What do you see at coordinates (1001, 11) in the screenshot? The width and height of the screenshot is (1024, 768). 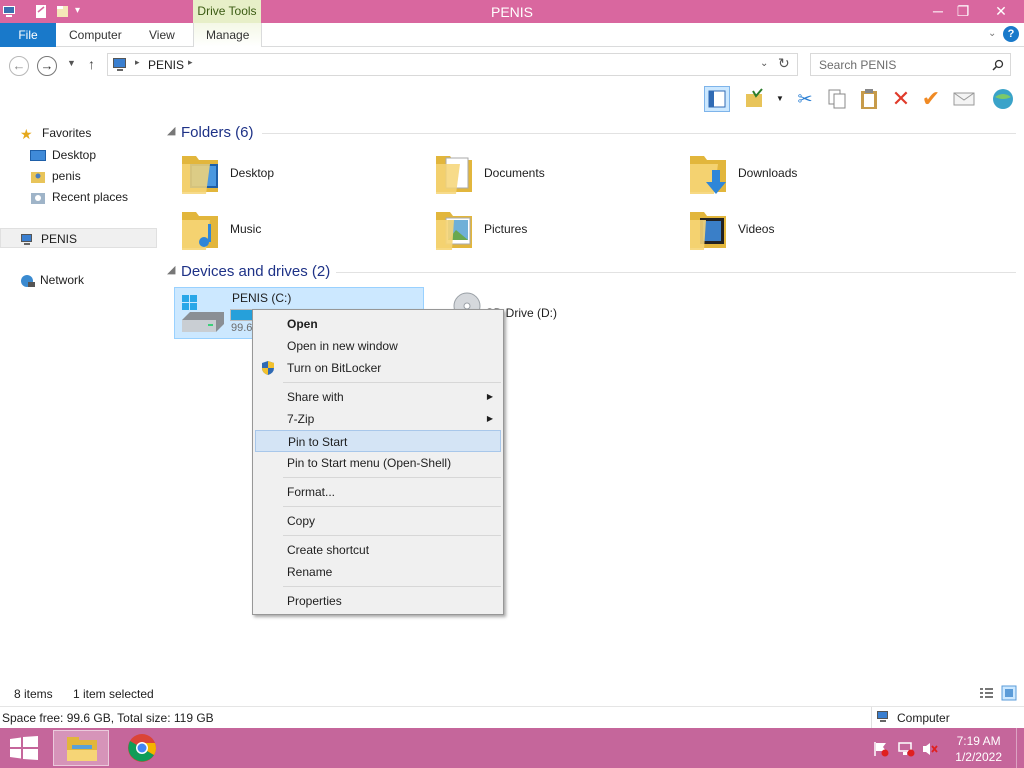 I see `close-button: ✕` at bounding box center [1001, 11].